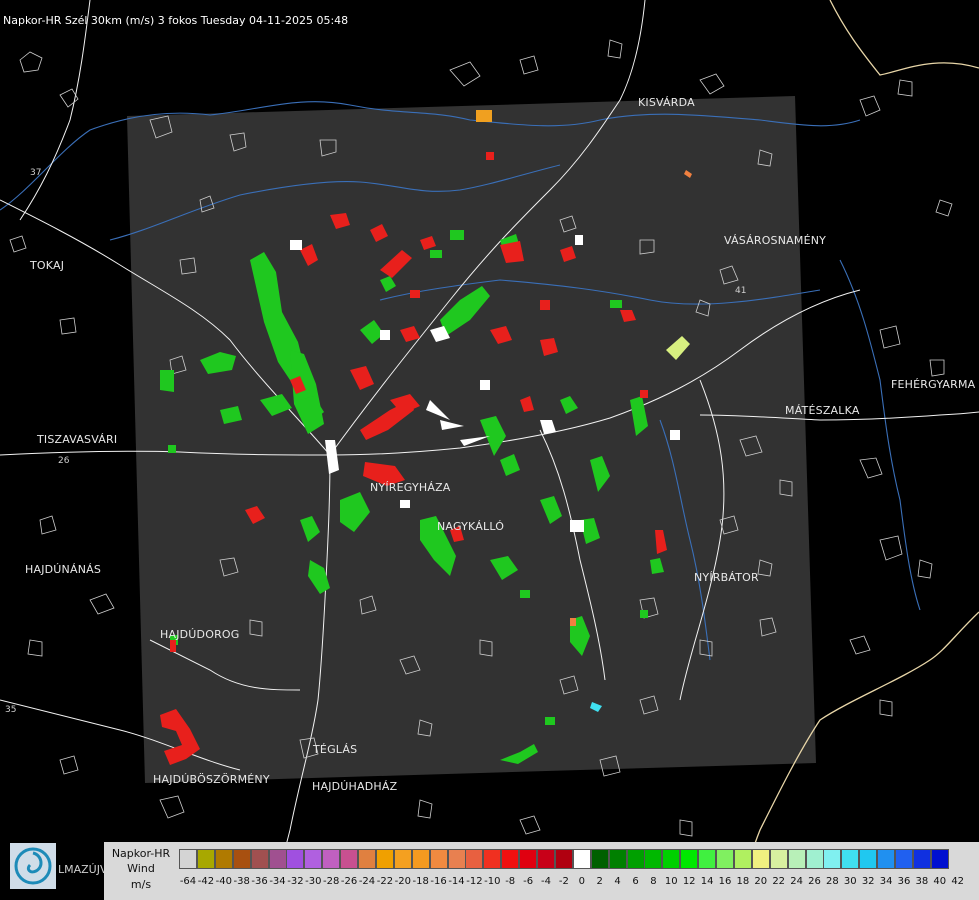 The height and width of the screenshot is (900, 979). Describe the element at coordinates (933, 384) in the screenshot. I see `city-label-fehergyarmat: FEHÉRGYARMA` at that location.